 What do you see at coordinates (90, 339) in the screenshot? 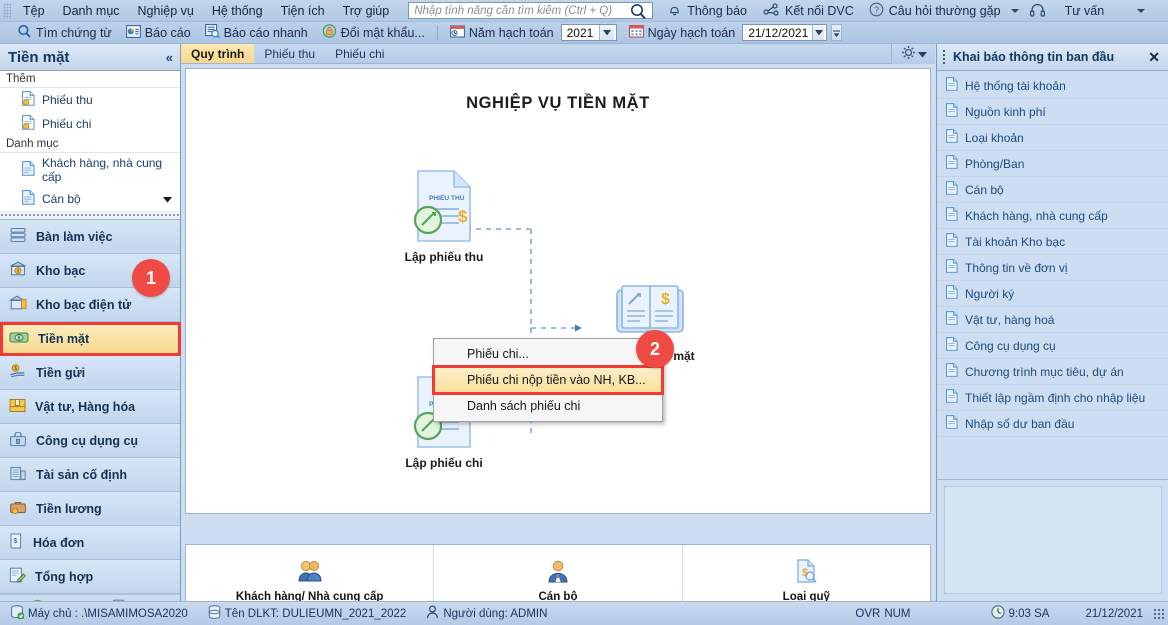
I see `sidebar-item-tien-mat: $ Tiền mặt` at bounding box center [90, 339].